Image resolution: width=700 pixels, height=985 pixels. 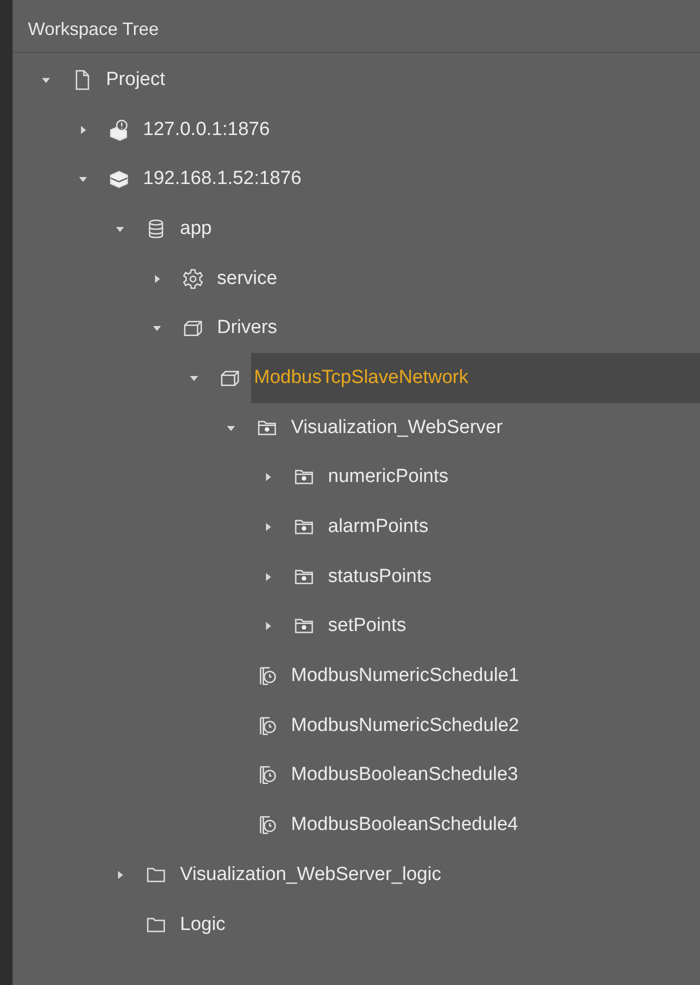 I want to click on tree-item: app, so click(x=194, y=229).